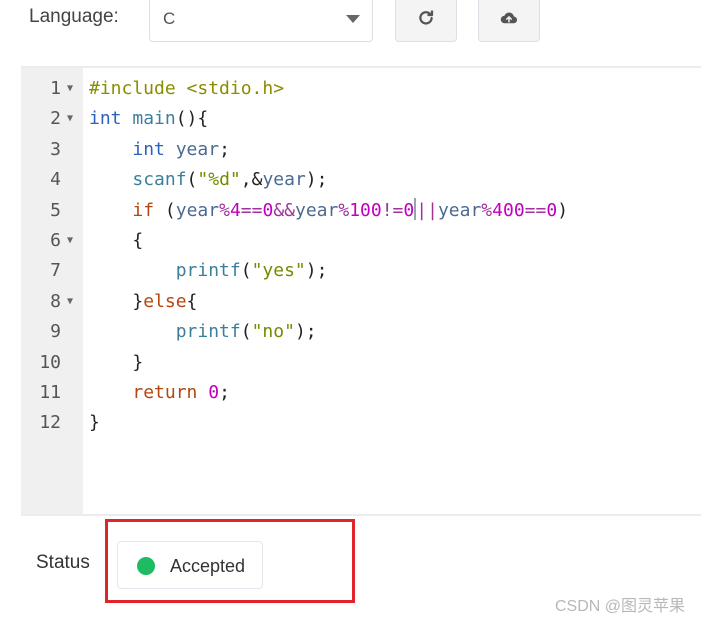  I want to click on code-text: if (year%4==0&&year%100!=0 ||year%400==0), so click(328, 211).